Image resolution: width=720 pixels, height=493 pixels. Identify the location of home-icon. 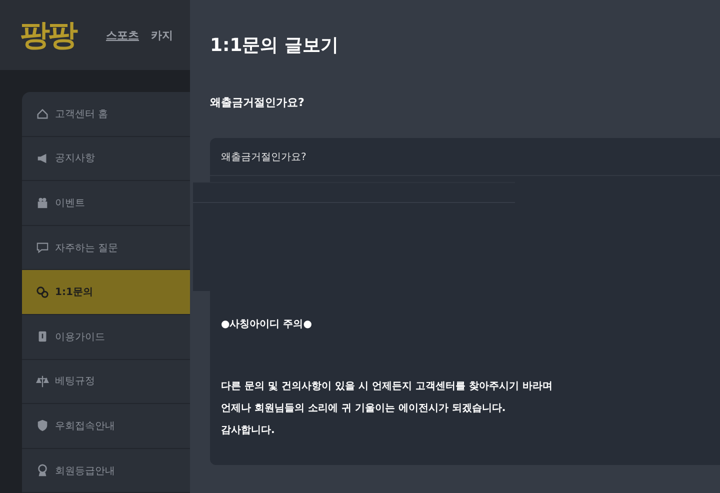
(42, 113).